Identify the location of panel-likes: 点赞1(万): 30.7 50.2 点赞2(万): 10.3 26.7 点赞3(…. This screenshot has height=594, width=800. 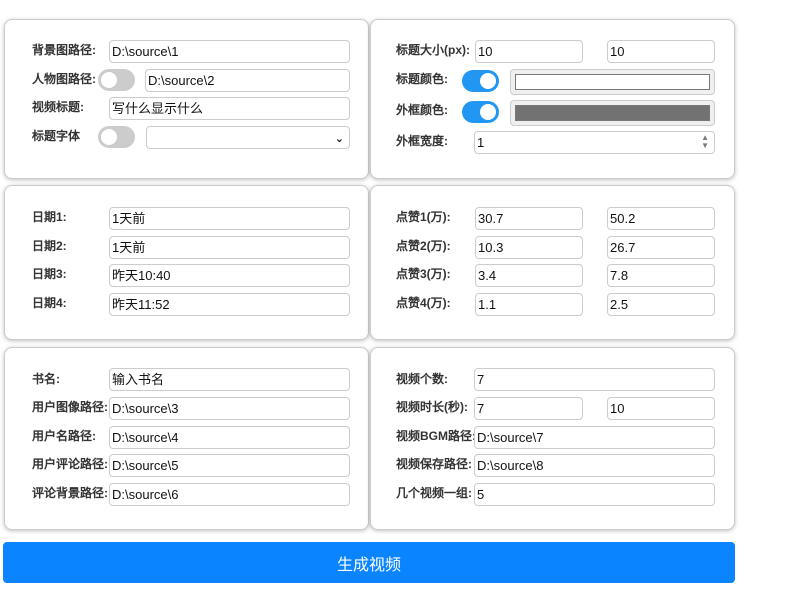
(552, 262).